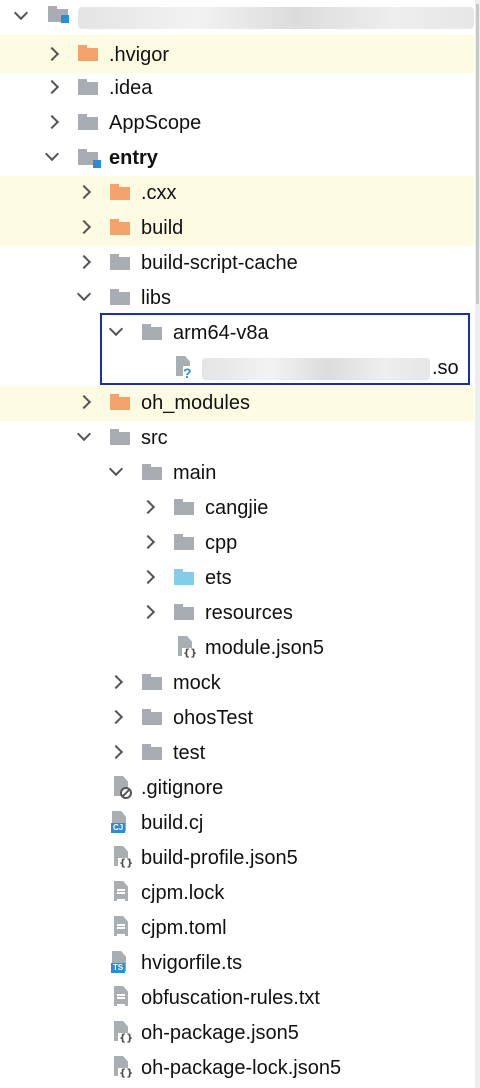  Describe the element at coordinates (123, 787) in the screenshot. I see `ignore-file-icon` at that location.